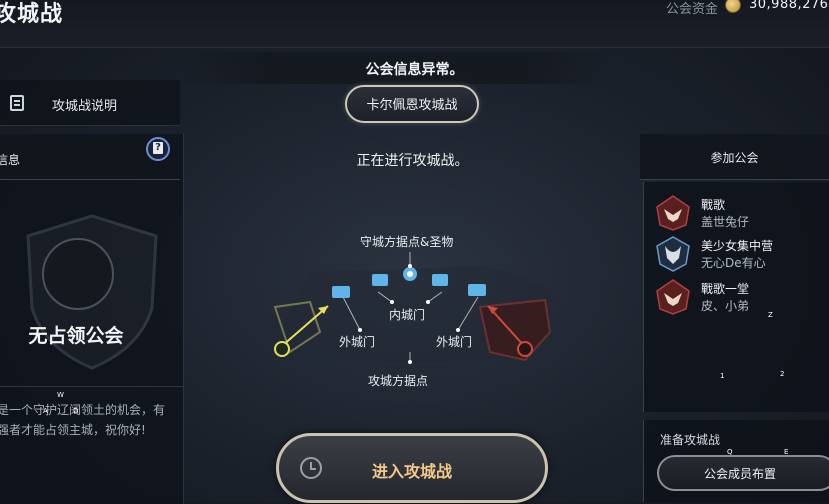 The width and height of the screenshot is (829, 504). I want to click on key-hint-z: Z, so click(770, 315).